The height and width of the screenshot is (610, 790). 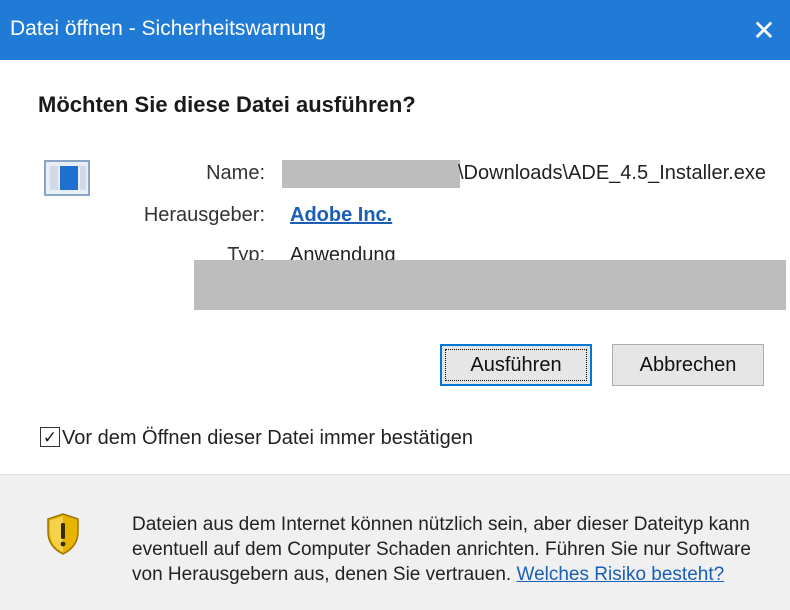 I want to click on redacted-path-segment, so click(x=371, y=174).